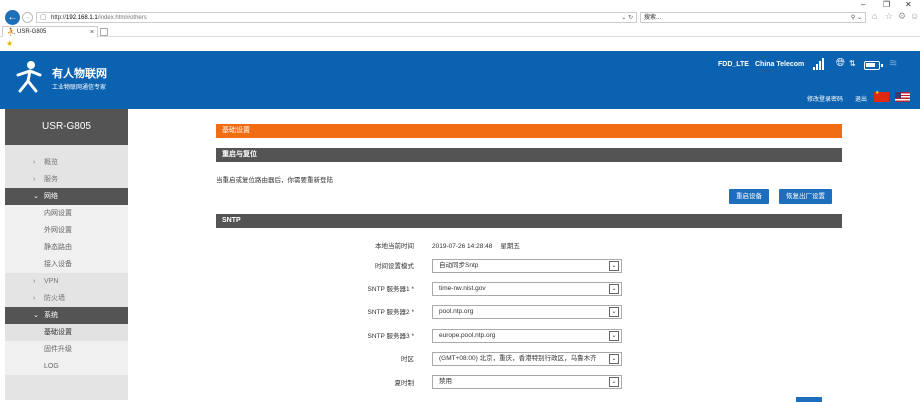 The width and height of the screenshot is (920, 402). Describe the element at coordinates (460, 31) in the screenshot. I see `tab-bar: ⛹ USR-G805 ×` at that location.